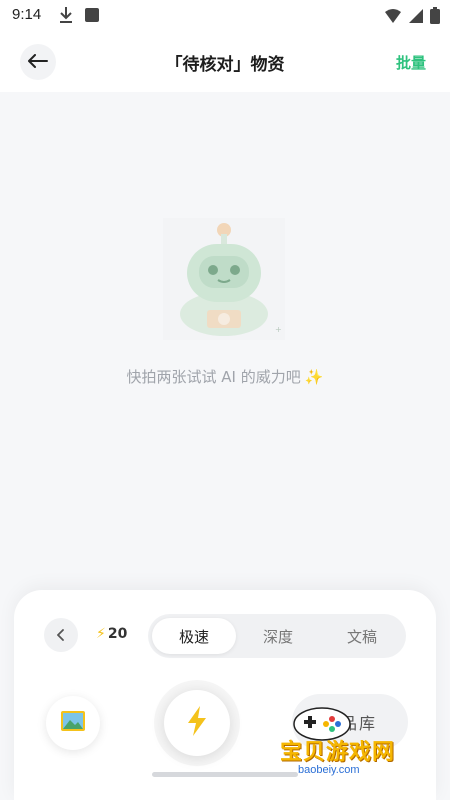  Describe the element at coordinates (314, 377) in the screenshot. I see `sparkle-icon: ✨` at that location.